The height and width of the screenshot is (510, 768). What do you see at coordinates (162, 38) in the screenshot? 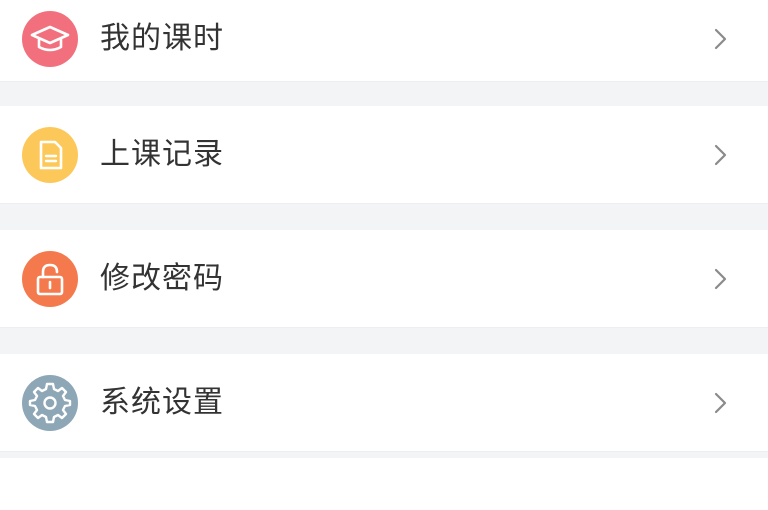
I see `menu-item-label: 我的课时` at bounding box center [162, 38].